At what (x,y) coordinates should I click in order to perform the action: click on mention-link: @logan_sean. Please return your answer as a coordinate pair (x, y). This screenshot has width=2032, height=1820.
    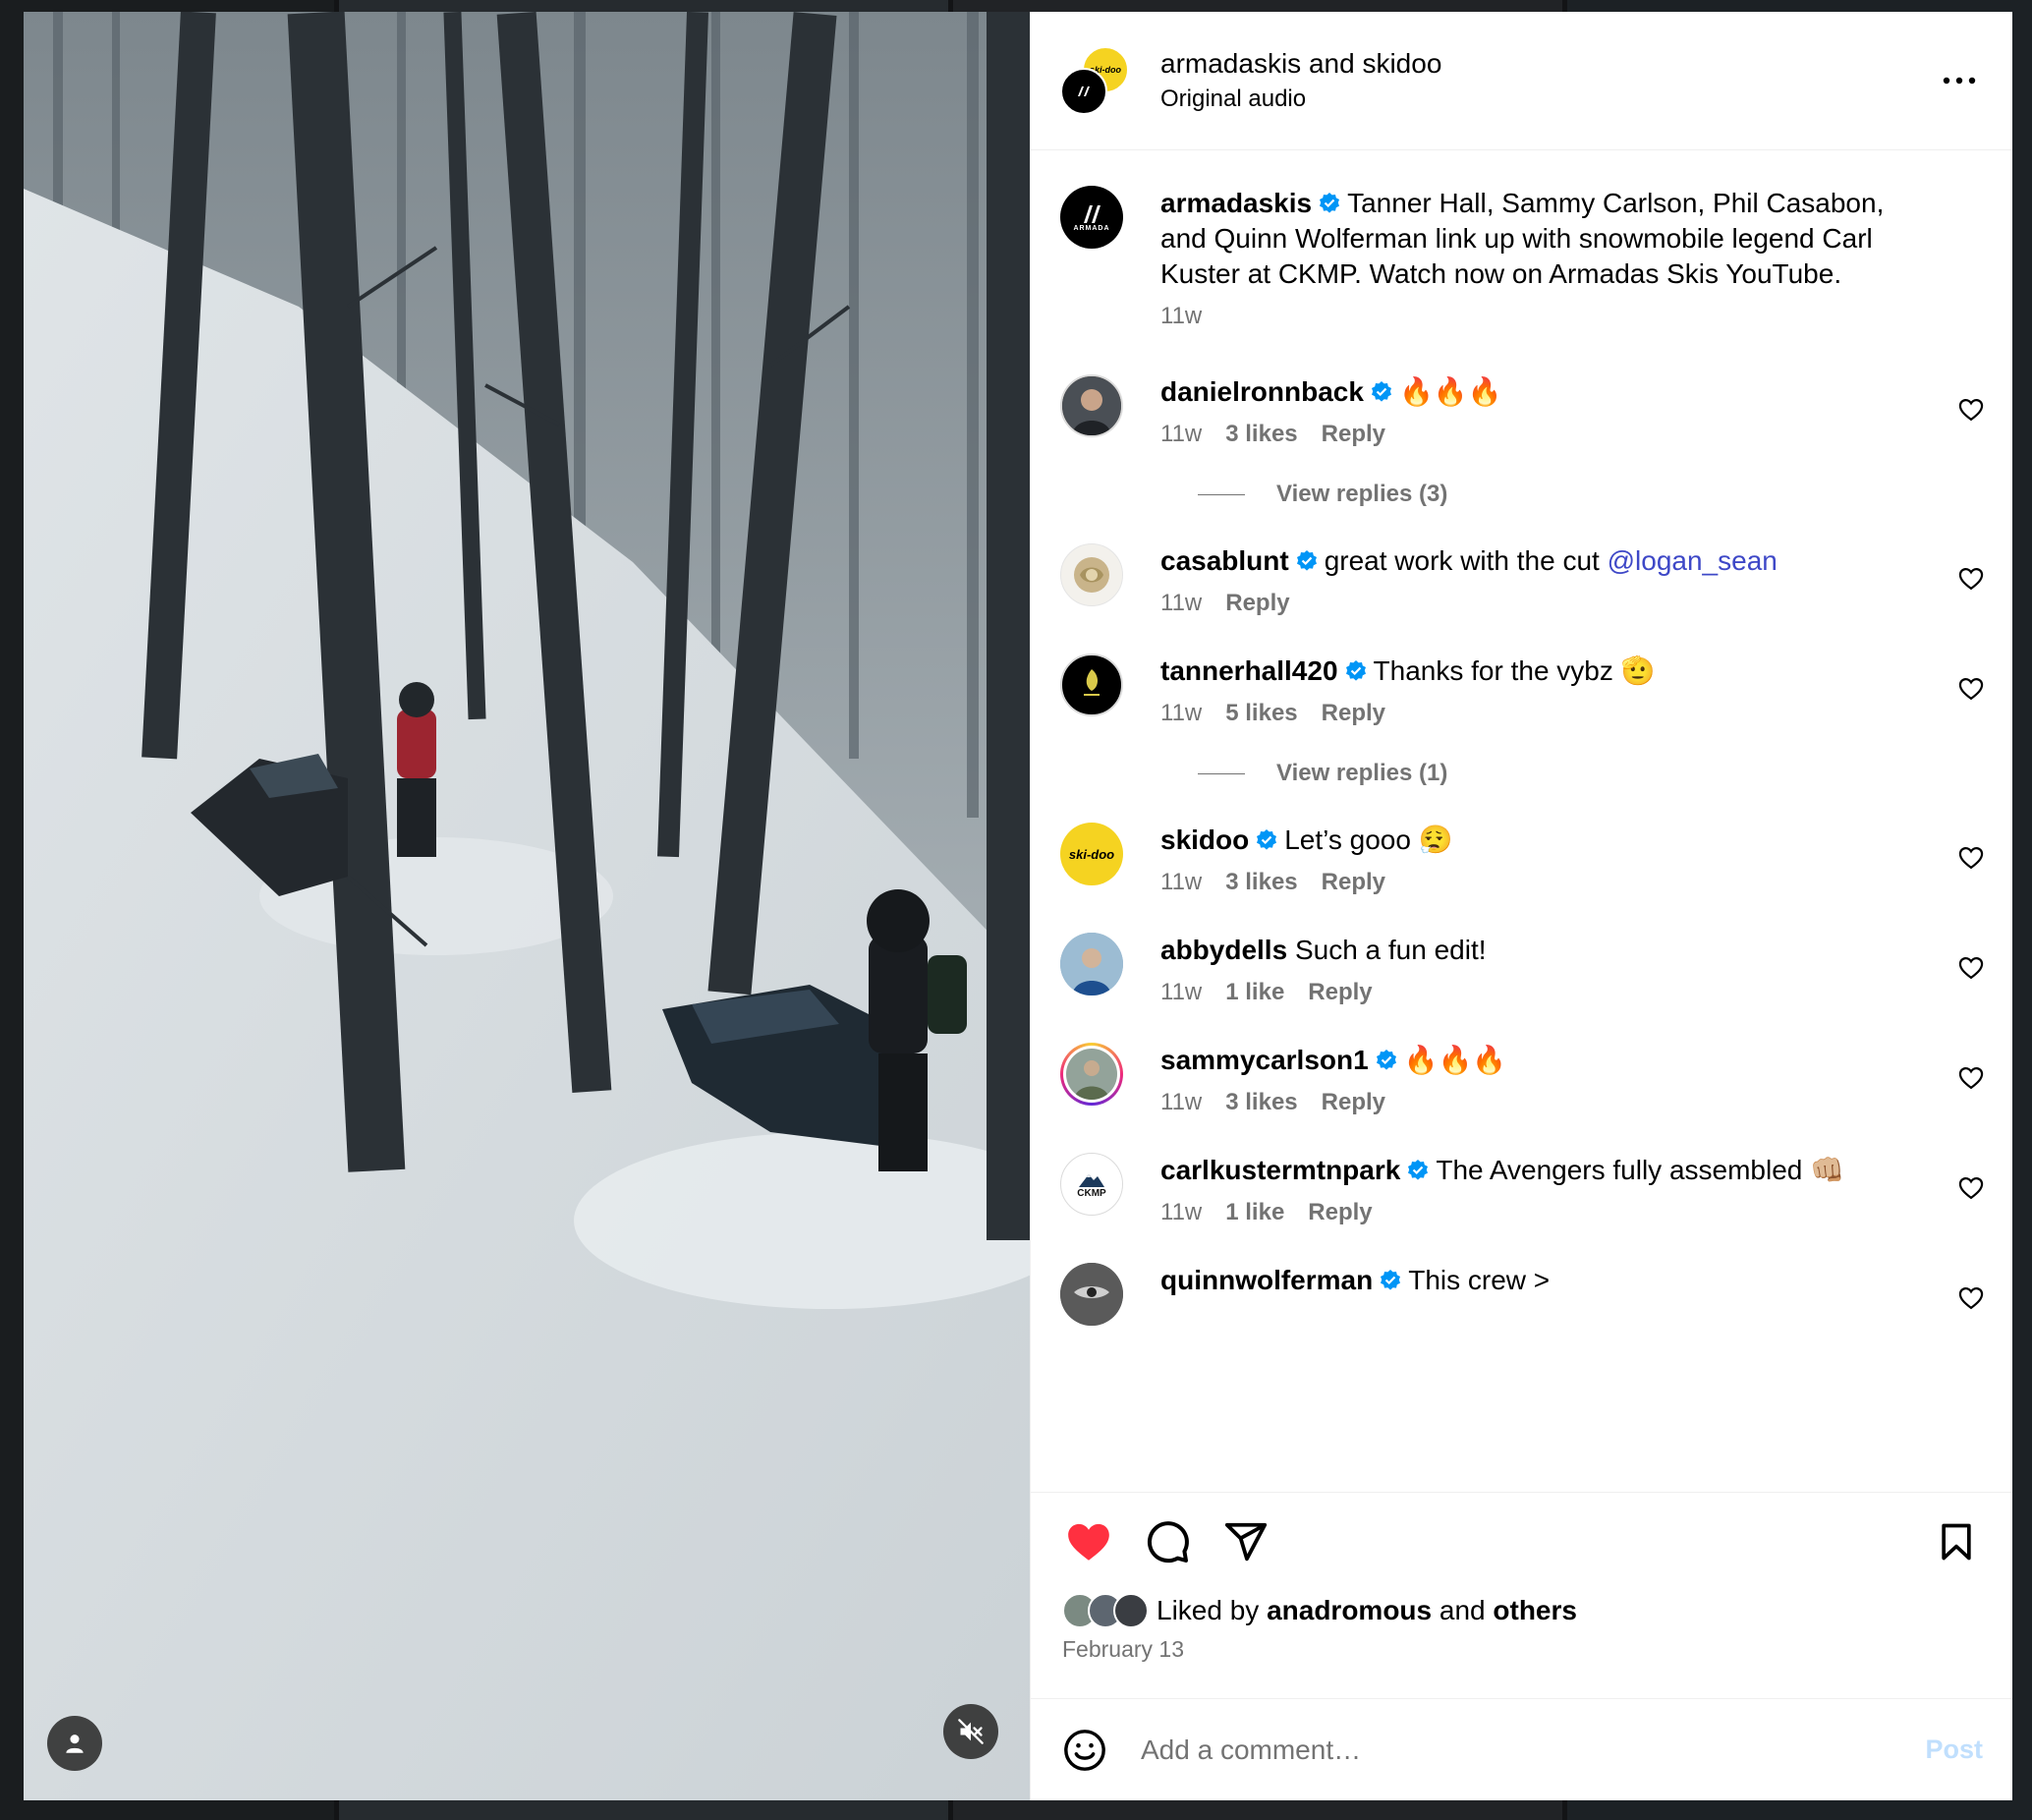
    Looking at the image, I should click on (1693, 560).